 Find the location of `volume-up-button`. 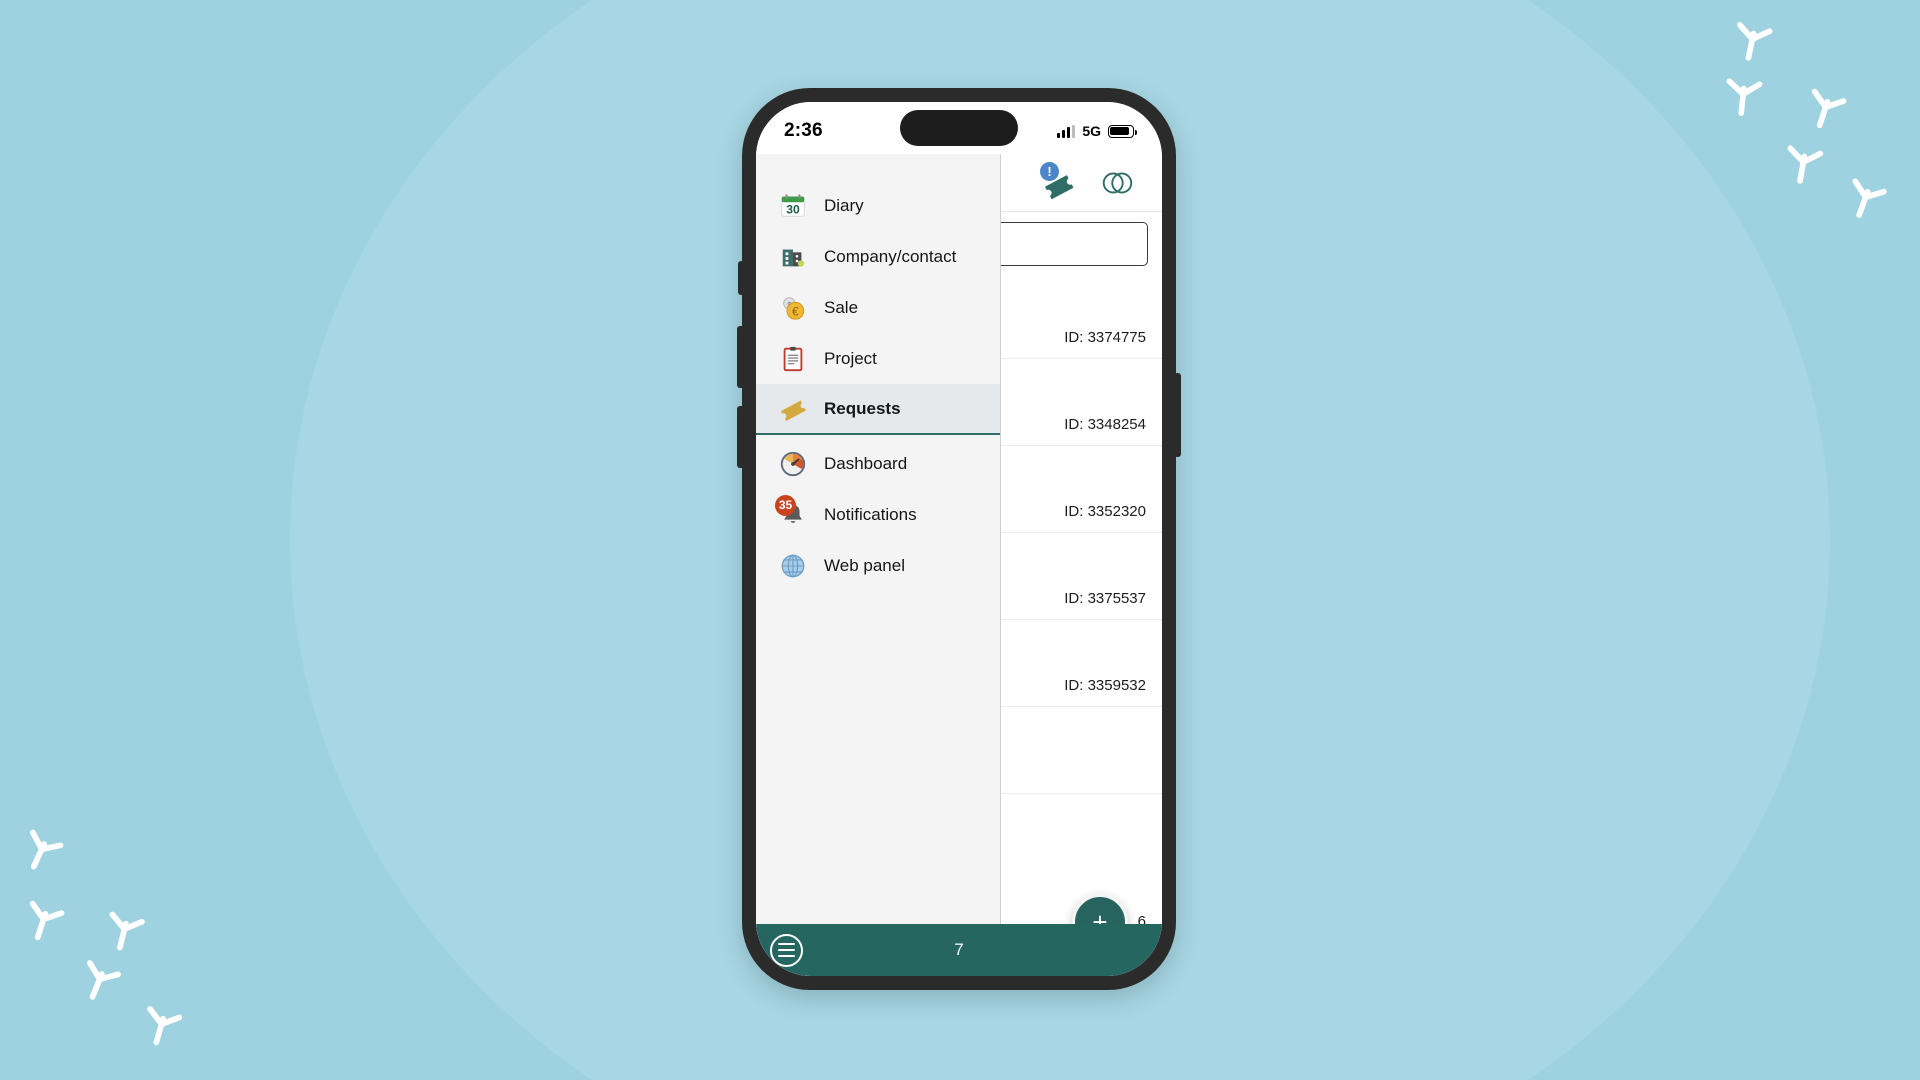

volume-up-button is located at coordinates (740, 357).